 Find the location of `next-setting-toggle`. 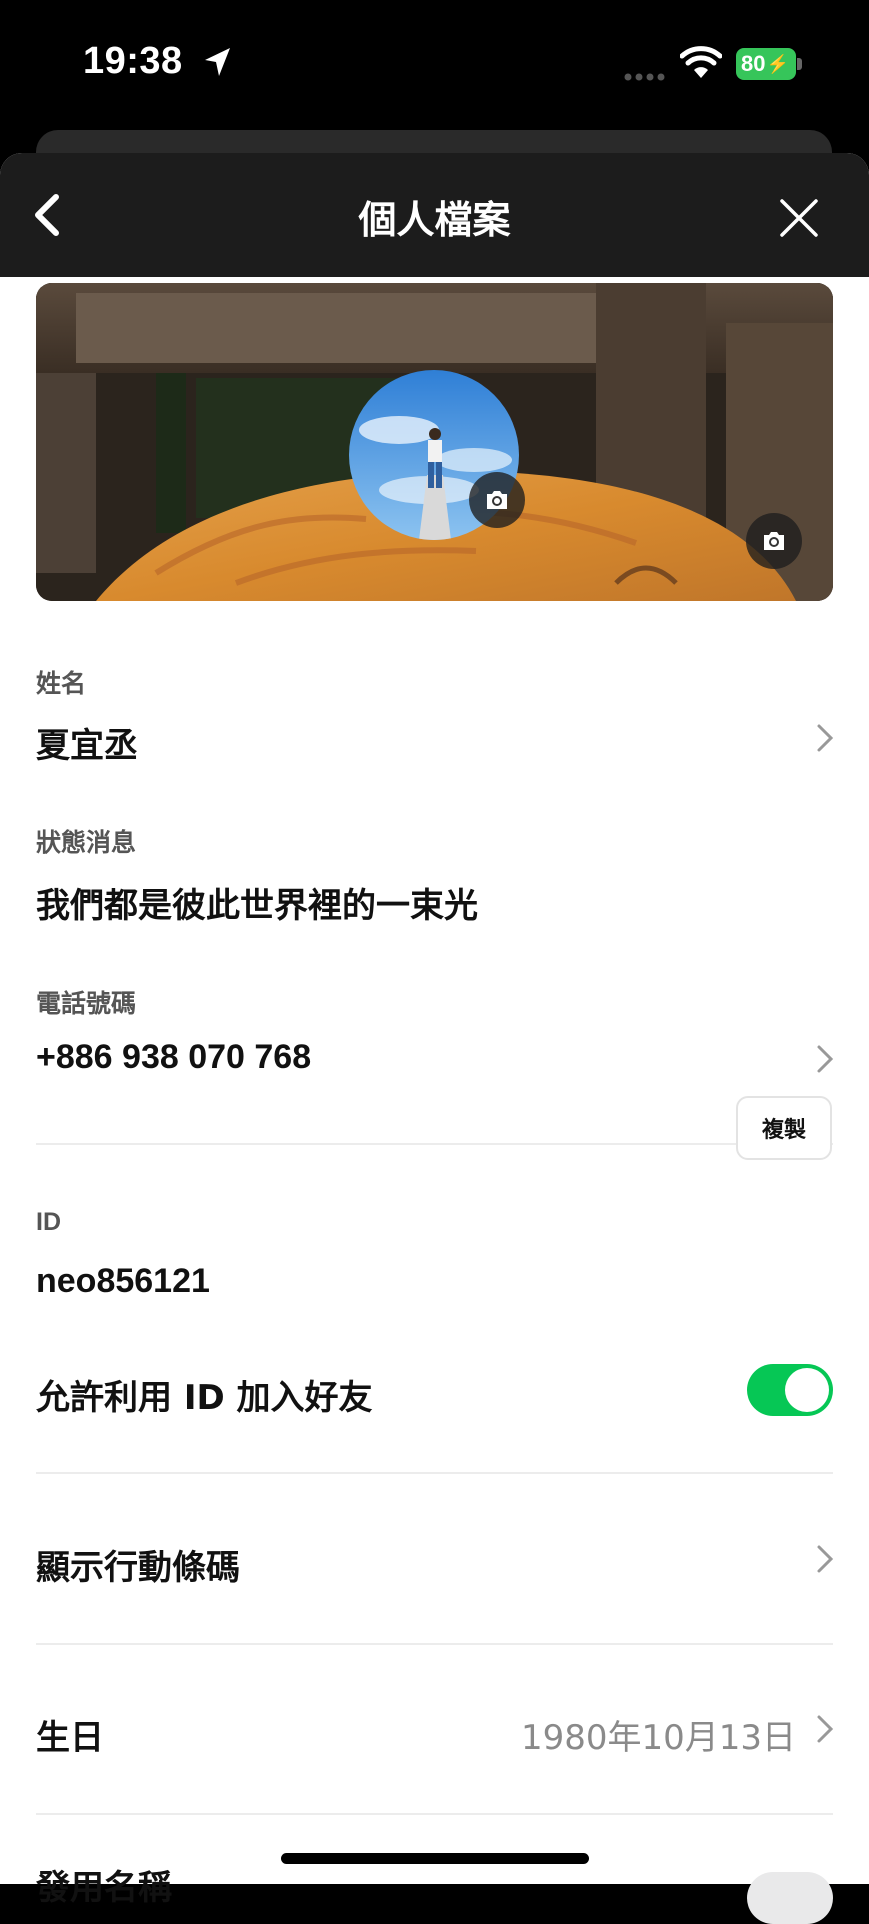

next-setting-toggle is located at coordinates (790, 1898).